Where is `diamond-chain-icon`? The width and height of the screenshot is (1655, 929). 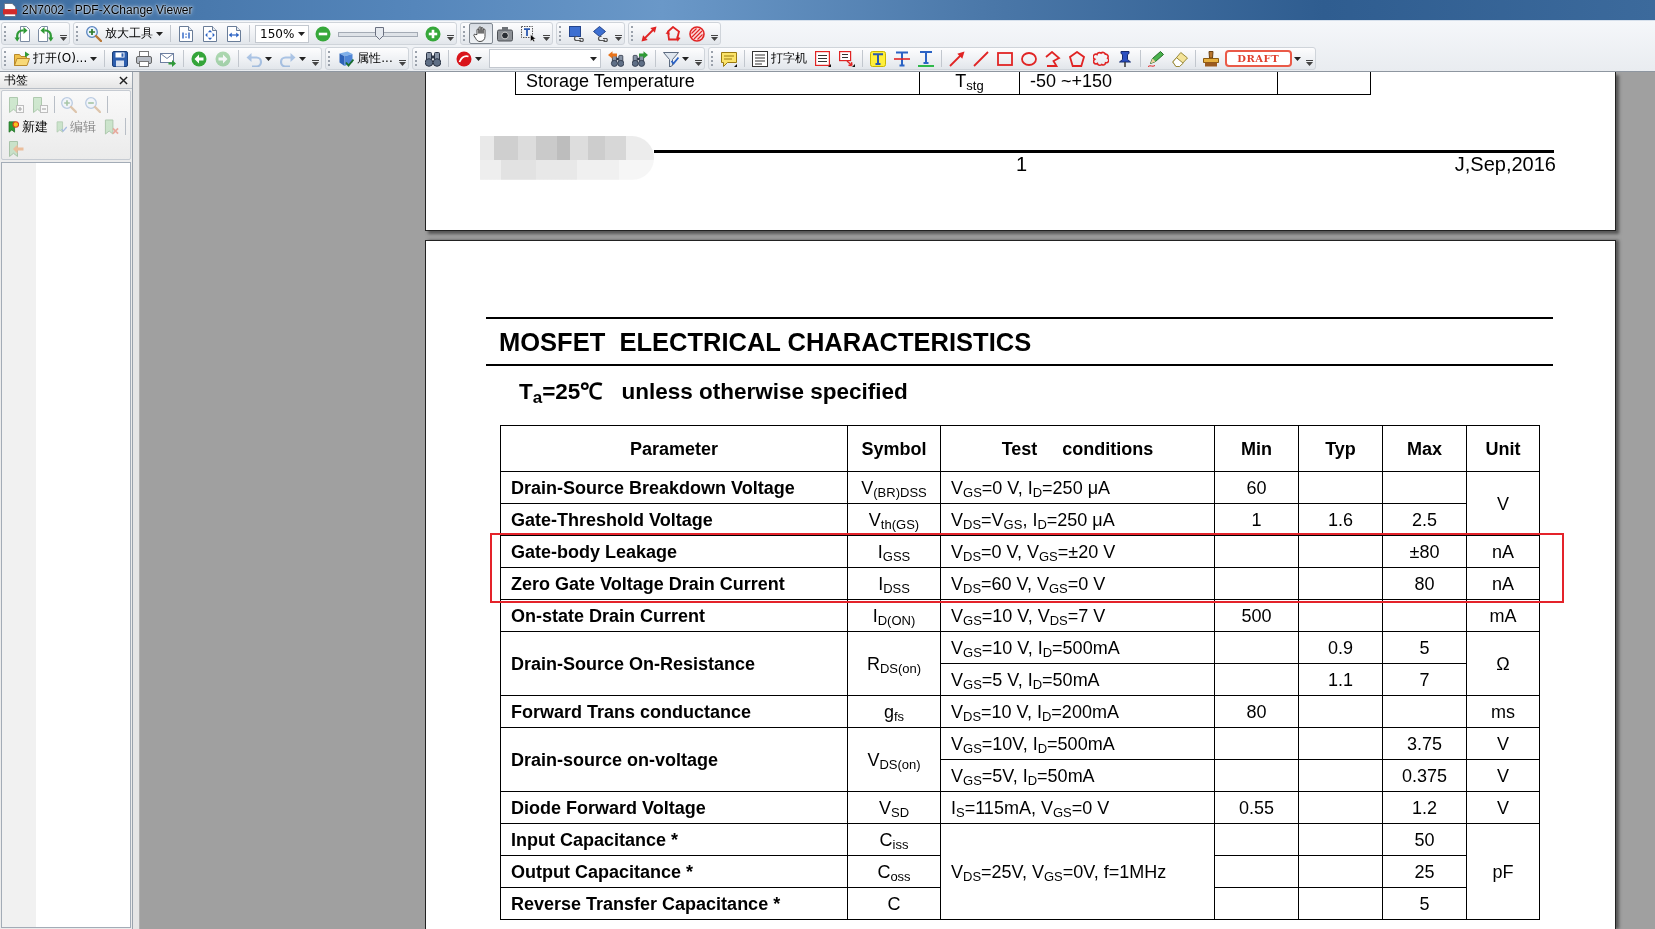
diamond-chain-icon is located at coordinates (601, 33).